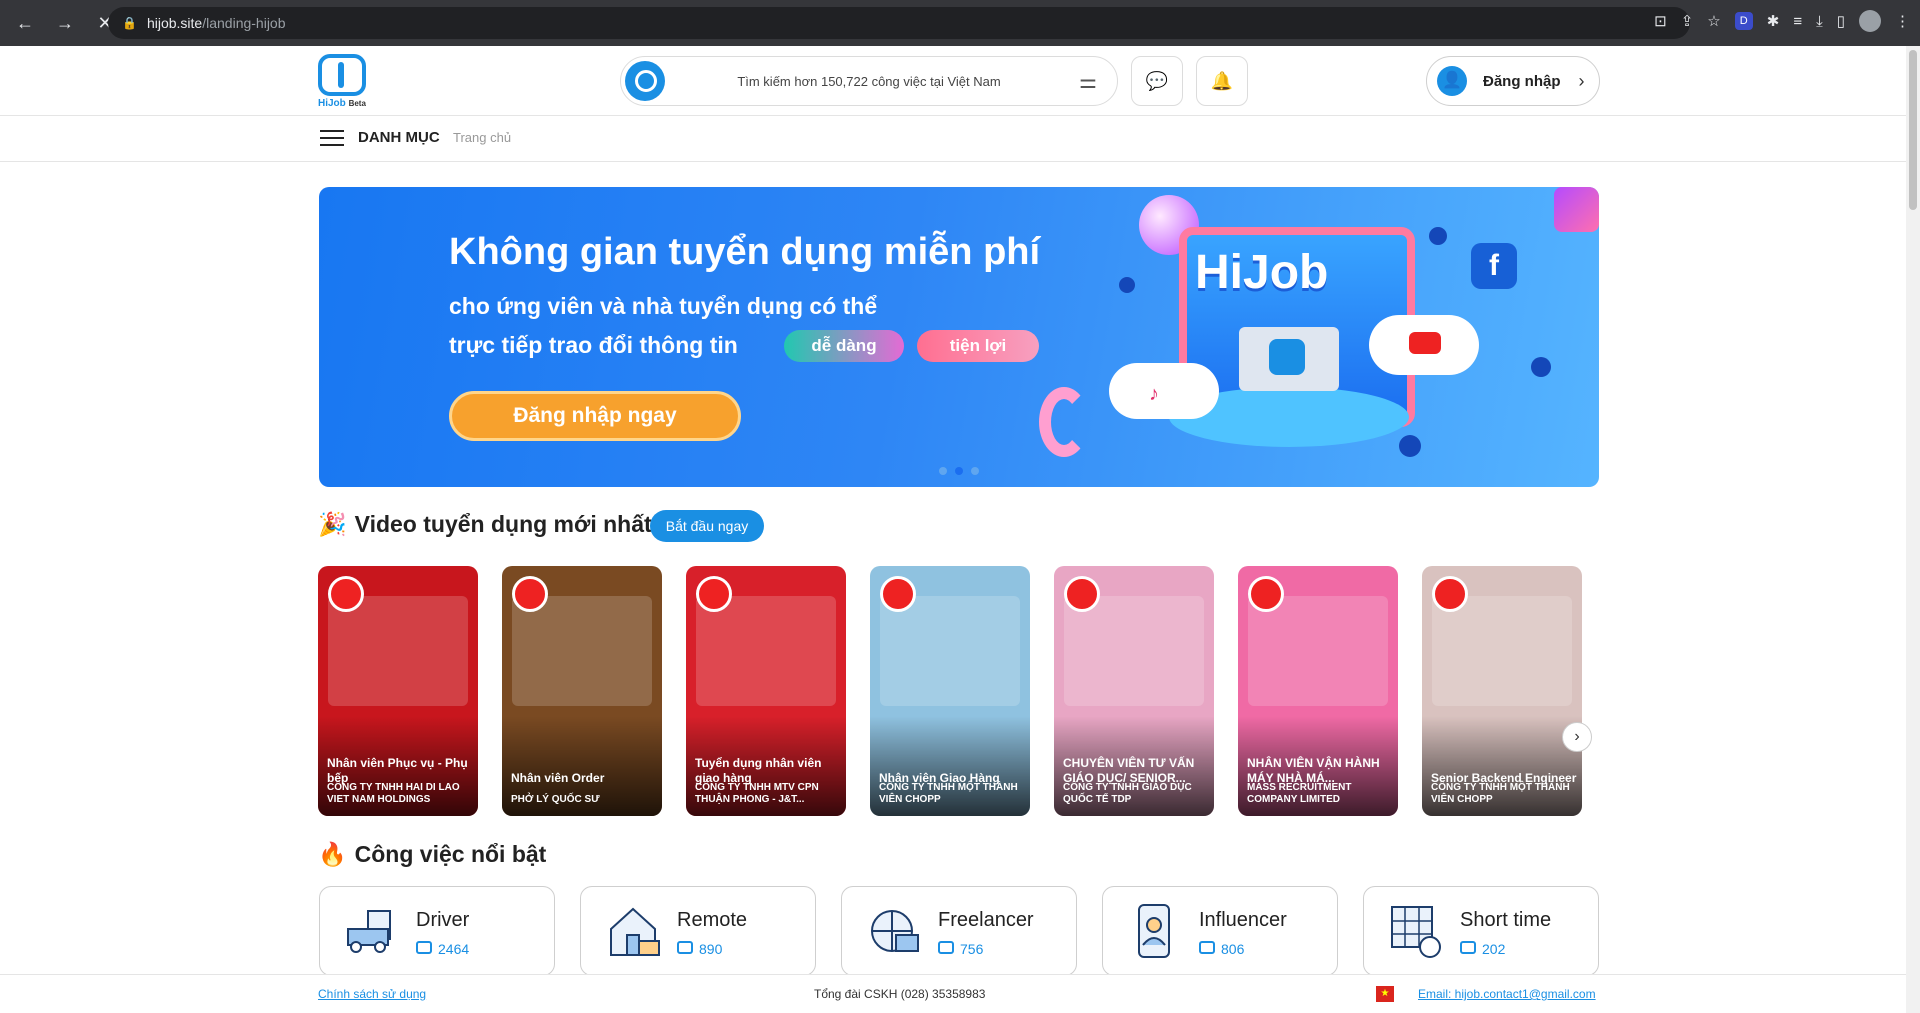 The width and height of the screenshot is (1920, 1013). I want to click on profile-avatar-icon, so click(1870, 21).